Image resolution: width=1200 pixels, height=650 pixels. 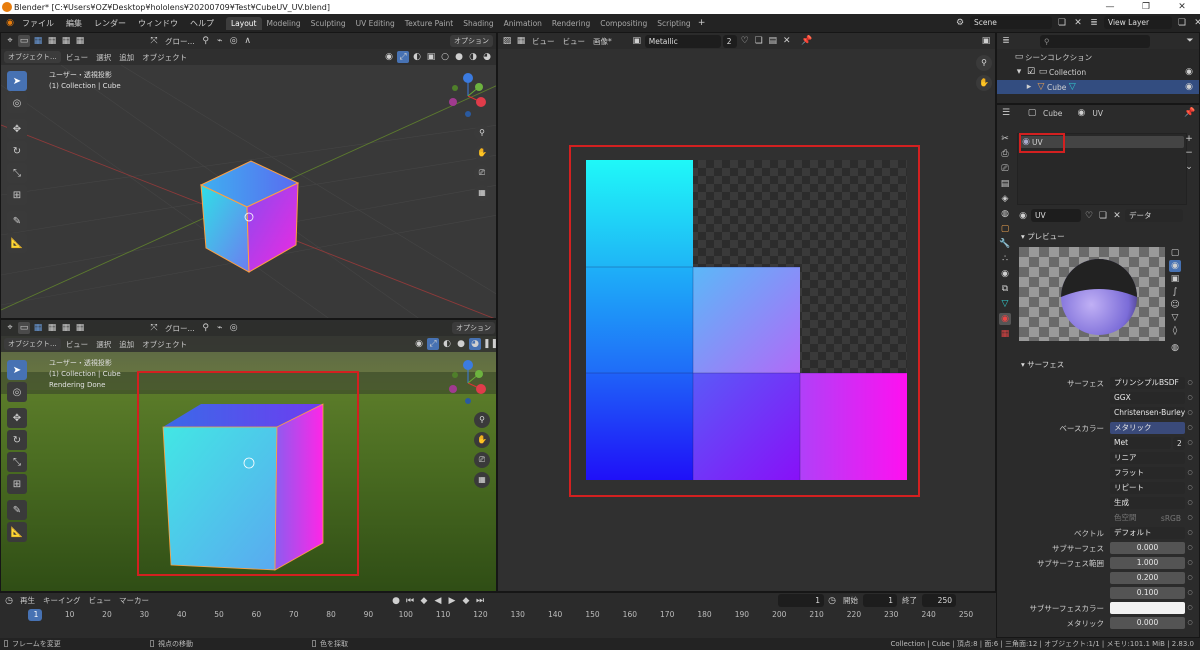 I want to click on material-tab-icon: ◉, so click(x=1005, y=319).